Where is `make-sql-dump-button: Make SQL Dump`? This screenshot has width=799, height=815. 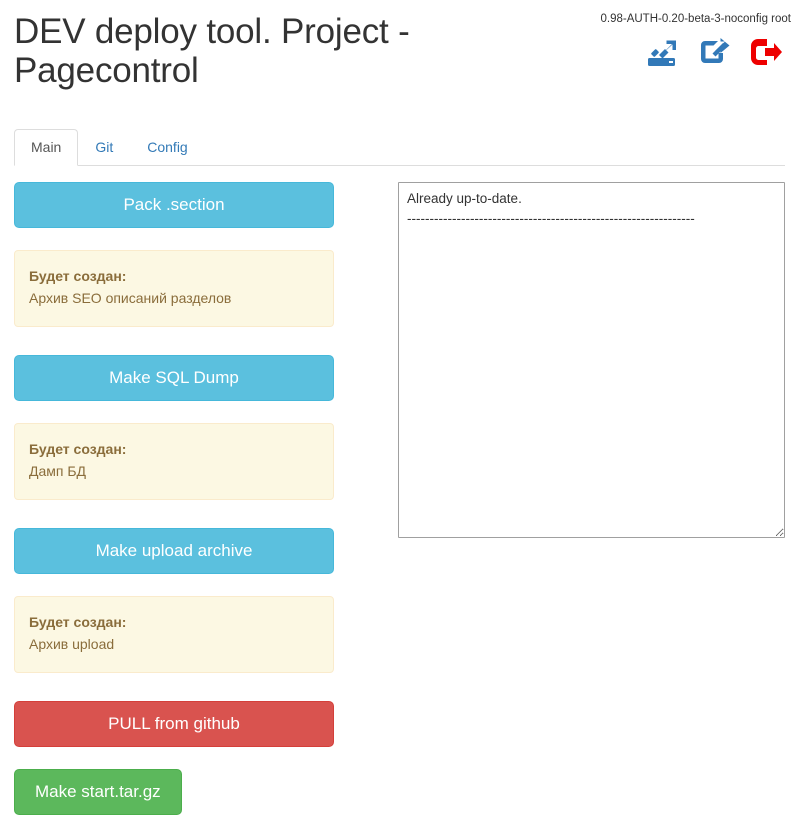
make-sql-dump-button: Make SQL Dump is located at coordinates (174, 378).